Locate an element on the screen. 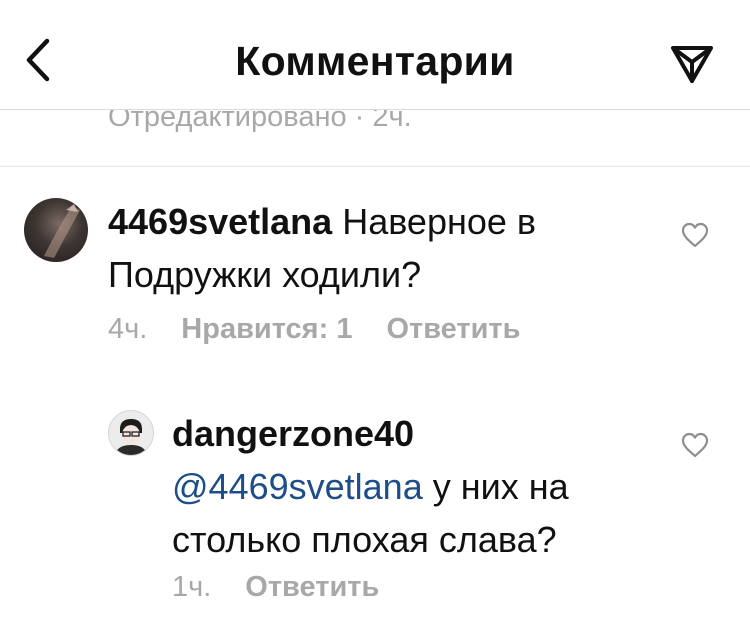 The height and width of the screenshot is (638, 750). comment-username: dangerzone40 is located at coordinates (293, 433).